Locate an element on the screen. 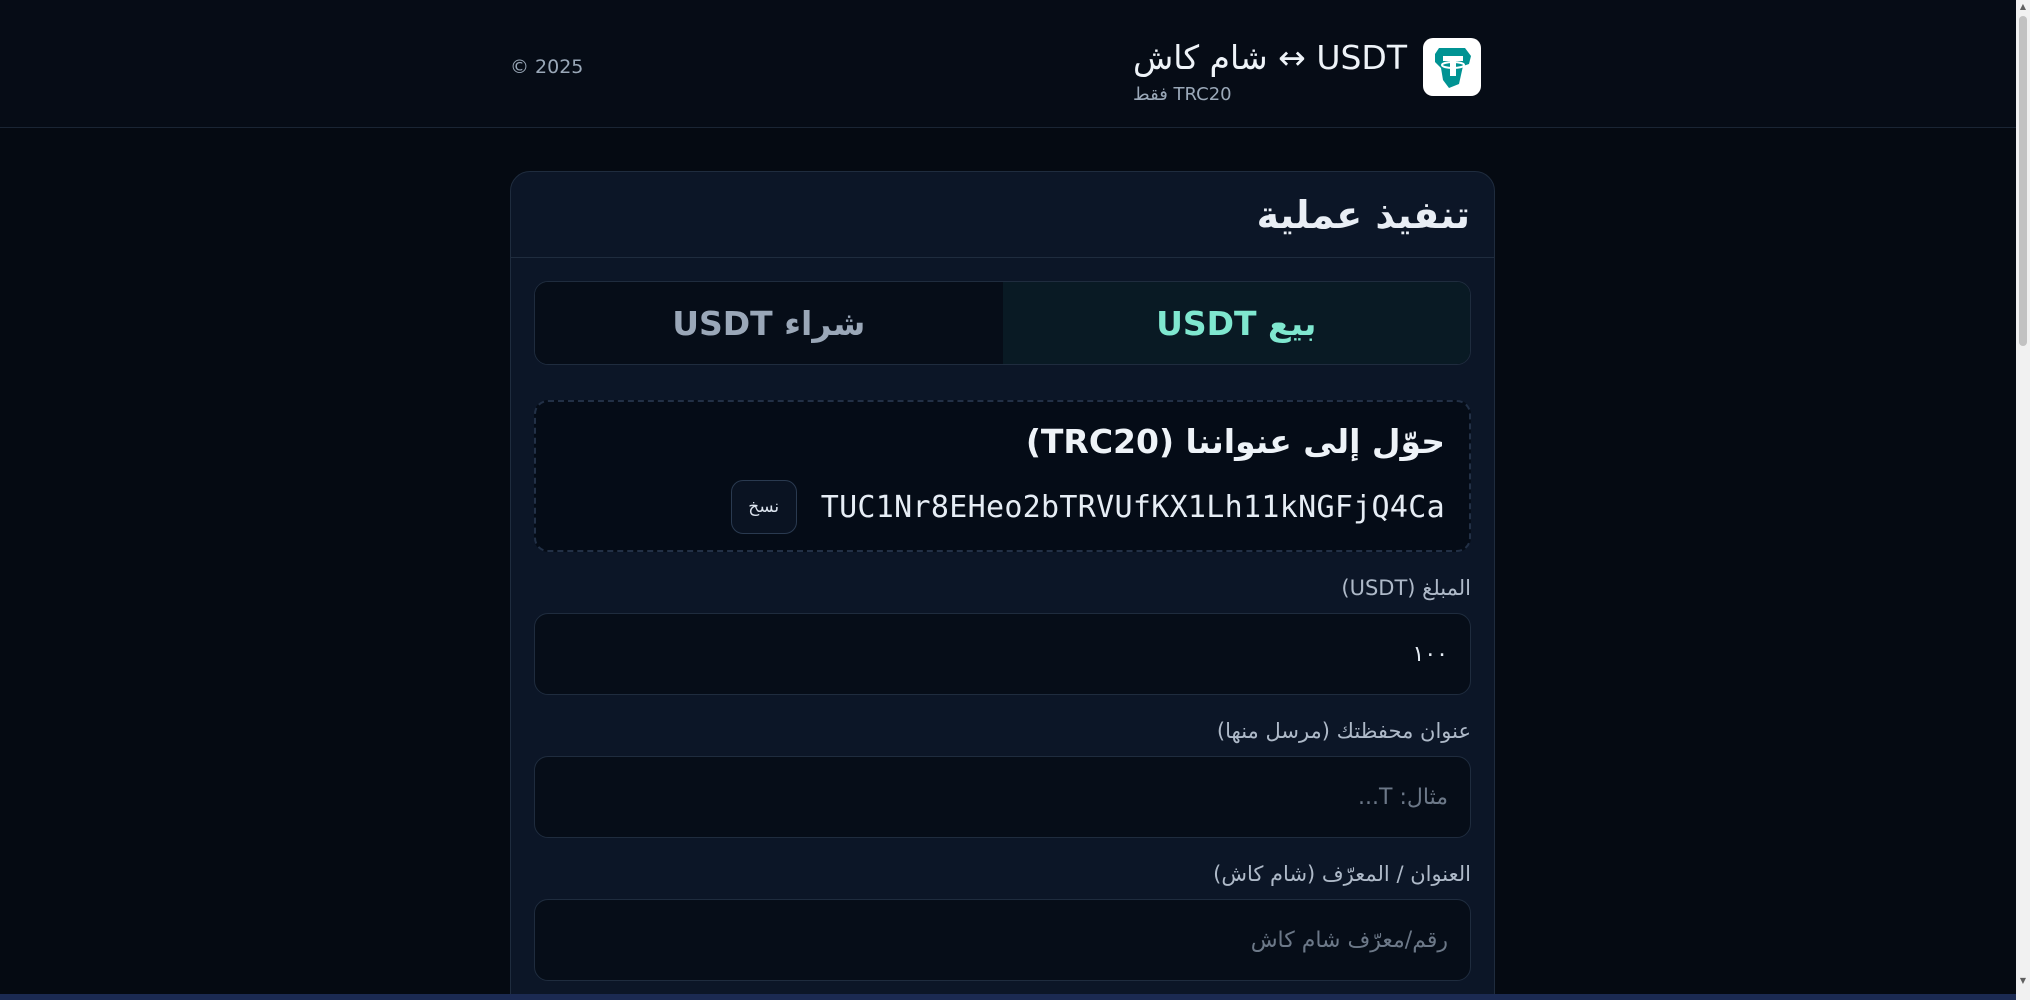  copyright-text: © 2025 is located at coordinates (547, 67).